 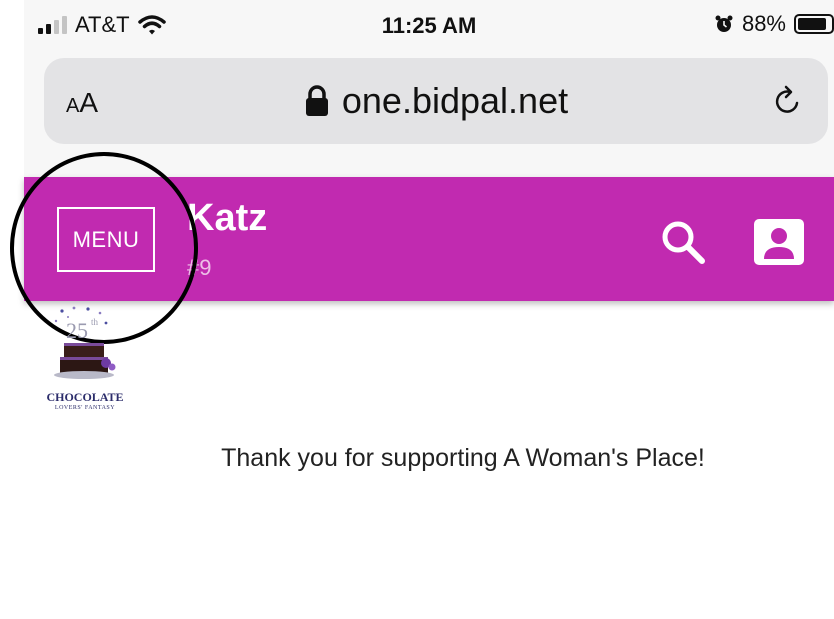 I want to click on event-logo: 25 th CHOCOLATE LOVERS' FANTASY, so click(x=85, y=360).